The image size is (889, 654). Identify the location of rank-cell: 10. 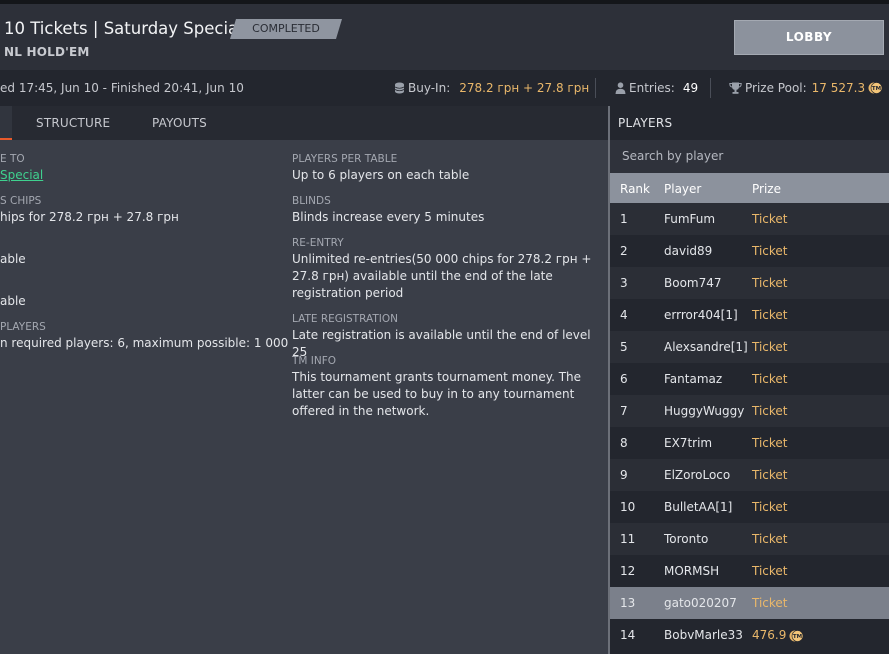
(628, 507).